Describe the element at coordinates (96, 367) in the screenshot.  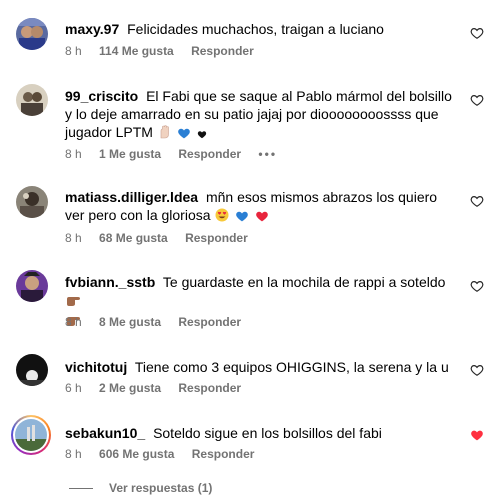
I see `username: vichitotuj` at that location.